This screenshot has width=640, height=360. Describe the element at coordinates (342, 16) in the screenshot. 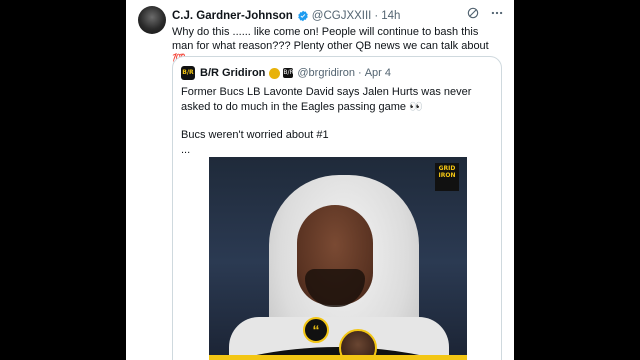

I see `author-handle: @CGJXXIII` at that location.